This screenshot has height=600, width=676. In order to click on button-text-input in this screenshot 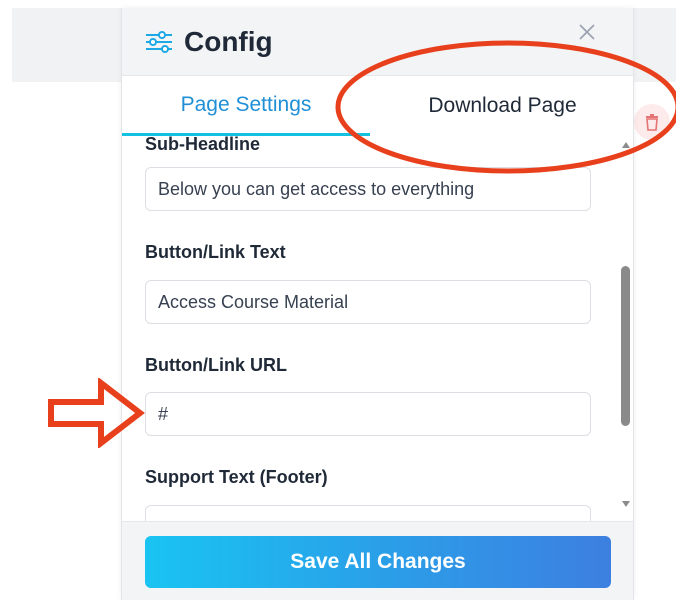, I will do `click(368, 302)`.